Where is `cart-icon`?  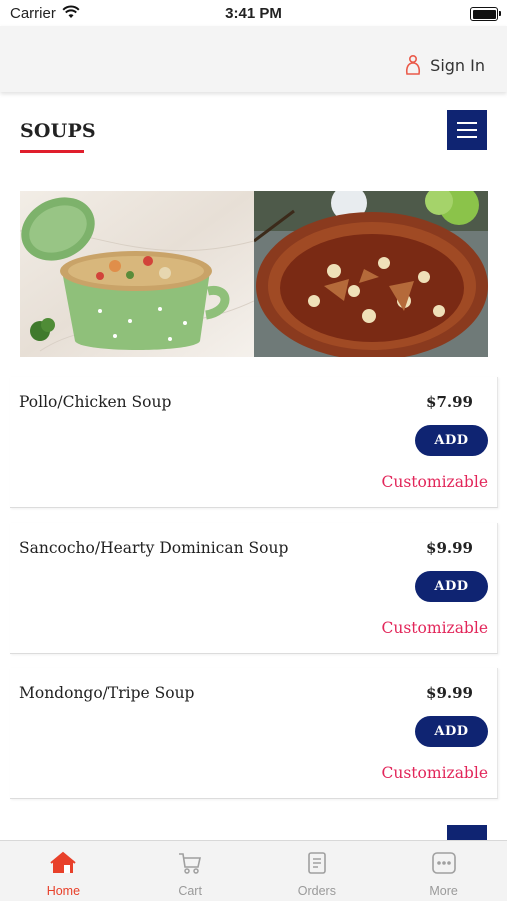 cart-icon is located at coordinates (190, 865).